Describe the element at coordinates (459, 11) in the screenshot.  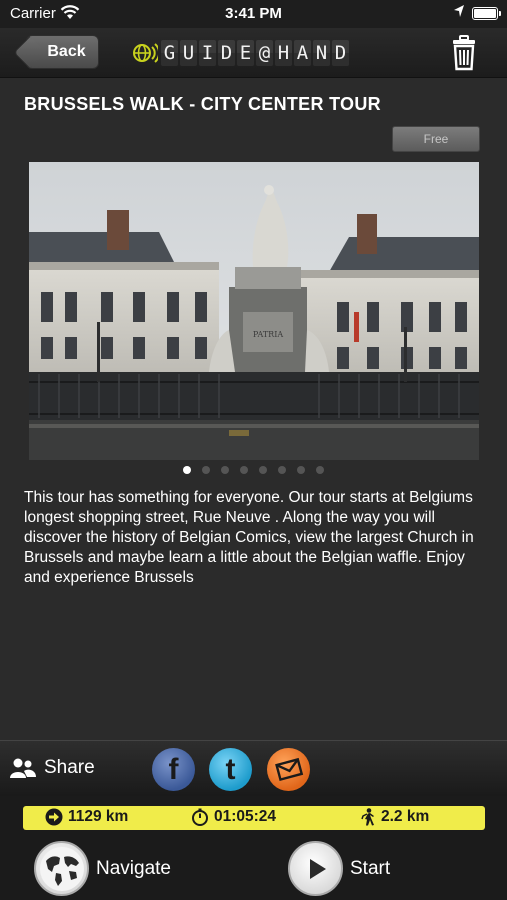
I see `location-arrow-icon` at that location.